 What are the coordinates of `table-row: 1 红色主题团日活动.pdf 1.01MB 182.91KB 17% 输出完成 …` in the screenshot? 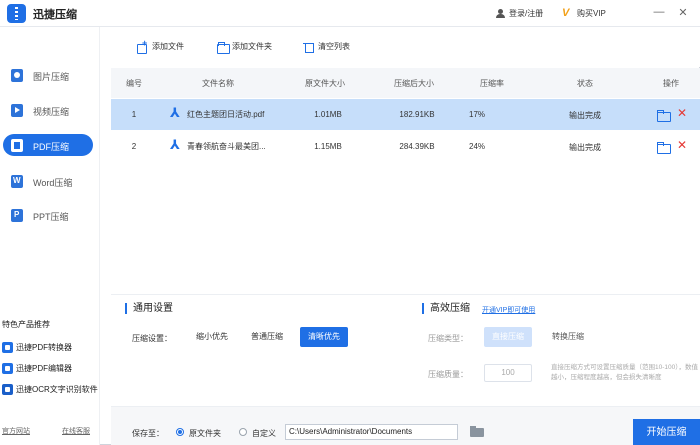 It's located at (405, 114).